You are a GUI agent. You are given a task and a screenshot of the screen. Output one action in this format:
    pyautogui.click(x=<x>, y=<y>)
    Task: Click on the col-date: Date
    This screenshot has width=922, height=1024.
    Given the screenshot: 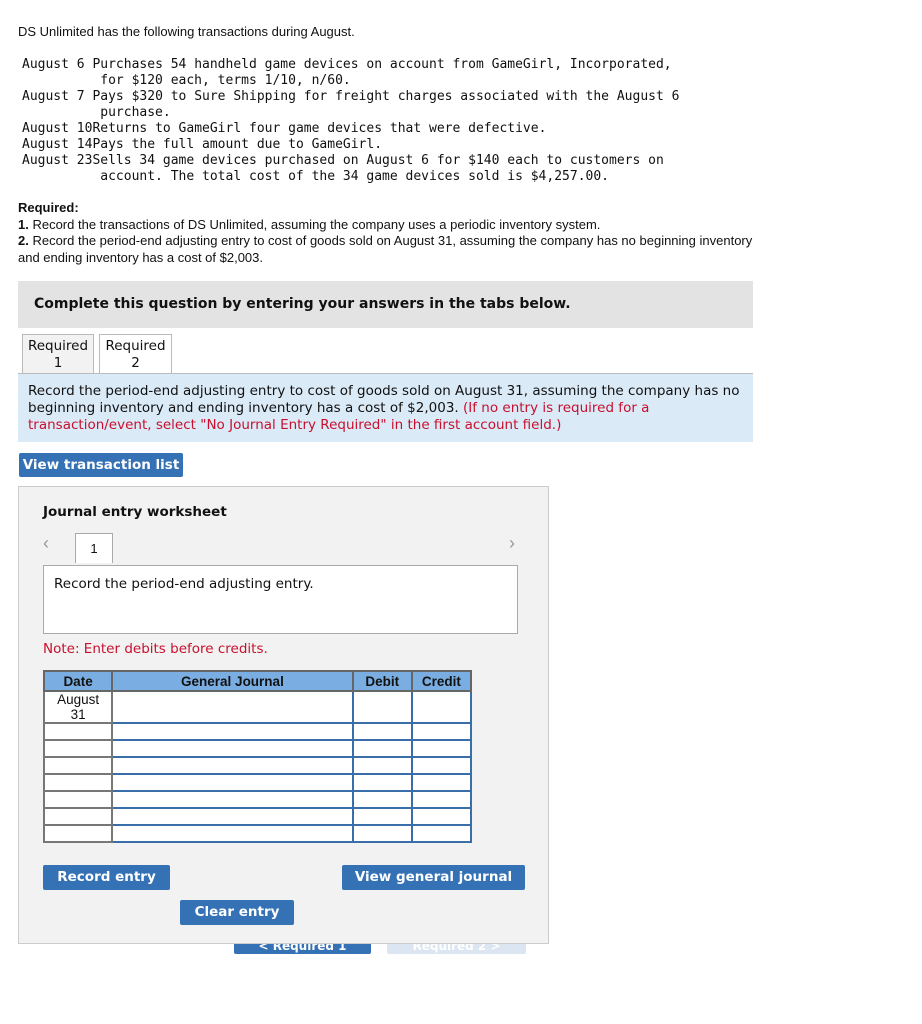 What is the action you would take?
    pyautogui.click(x=78, y=681)
    